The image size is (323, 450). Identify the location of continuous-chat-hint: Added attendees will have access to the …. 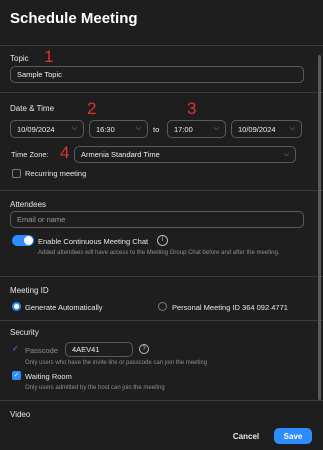
(159, 253).